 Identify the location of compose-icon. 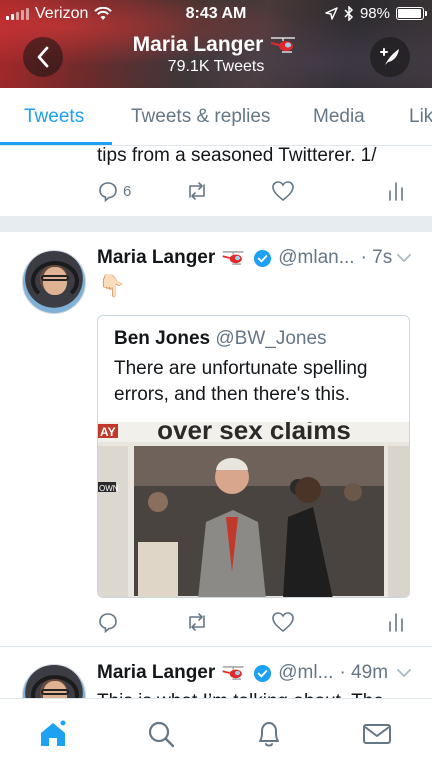
(389, 56).